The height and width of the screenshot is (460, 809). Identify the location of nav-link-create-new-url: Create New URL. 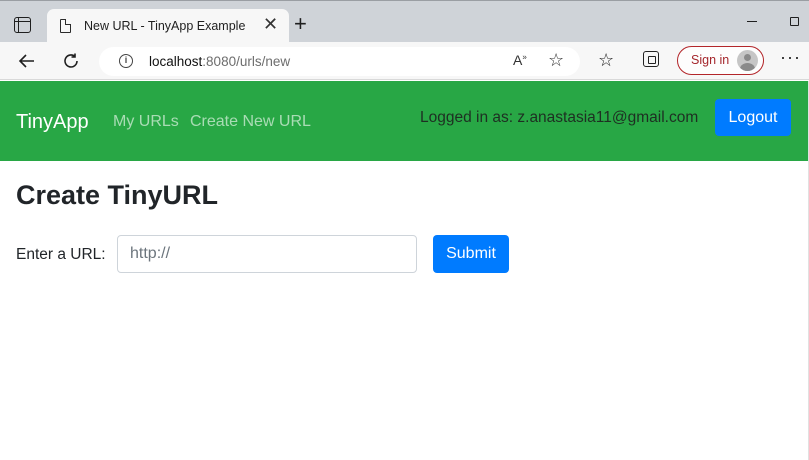
(250, 122).